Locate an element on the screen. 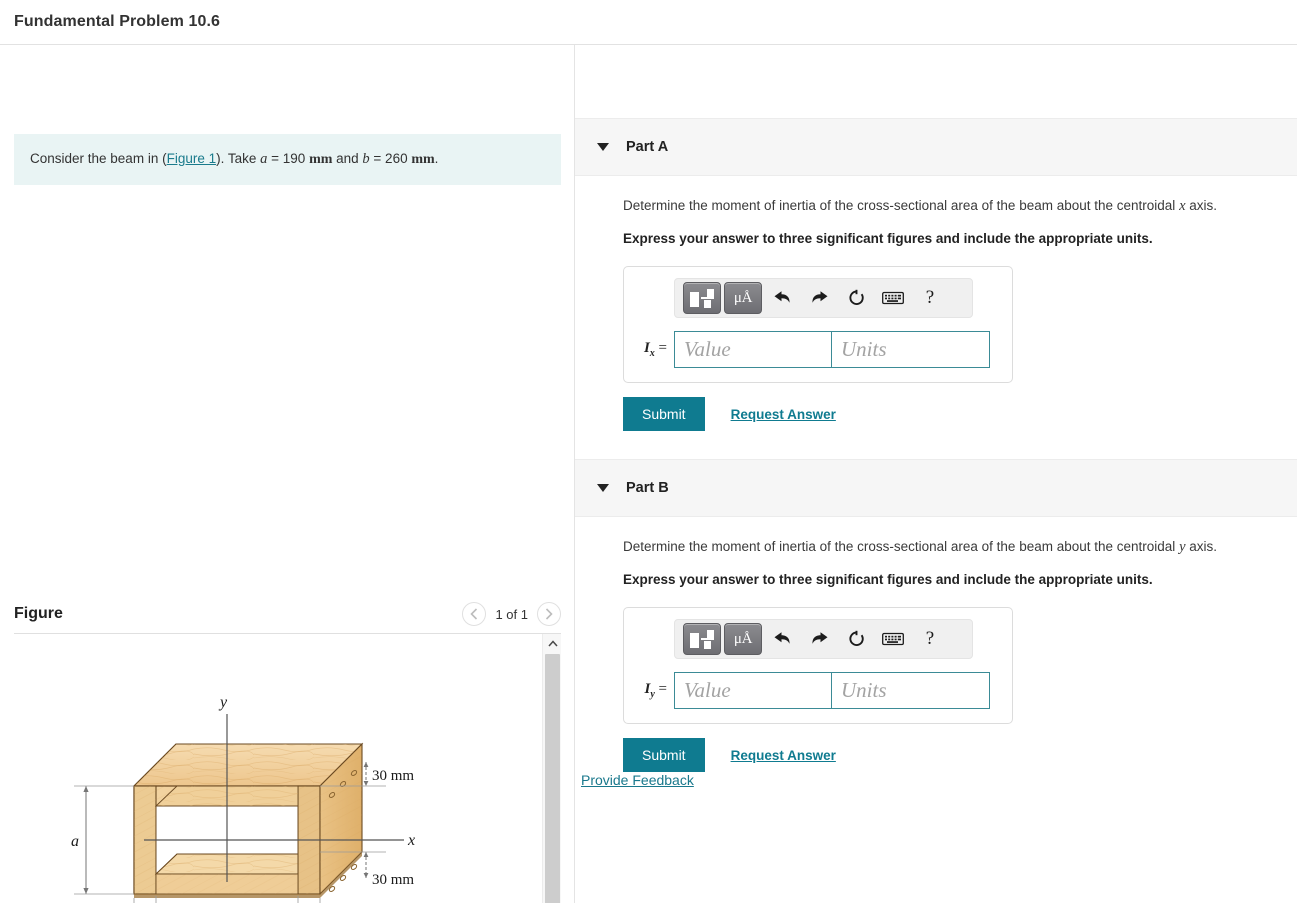 The height and width of the screenshot is (903, 1297). part-a-answer-row: Ix = Value Units is located at coordinates (818, 349).